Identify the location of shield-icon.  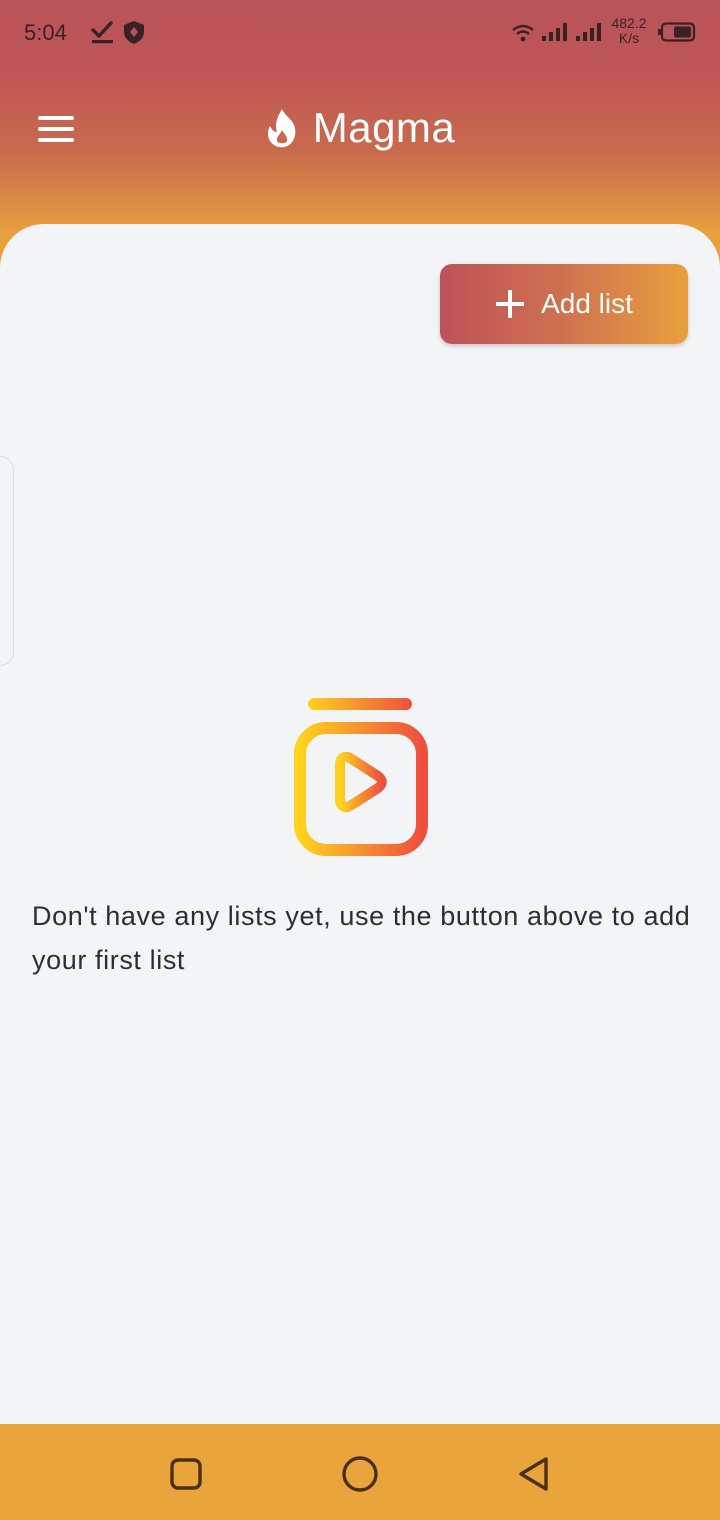
(134, 32).